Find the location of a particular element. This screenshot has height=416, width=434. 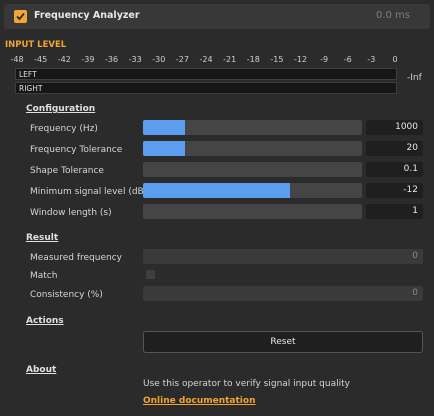

window-length-value-field: 1 is located at coordinates (394, 211).